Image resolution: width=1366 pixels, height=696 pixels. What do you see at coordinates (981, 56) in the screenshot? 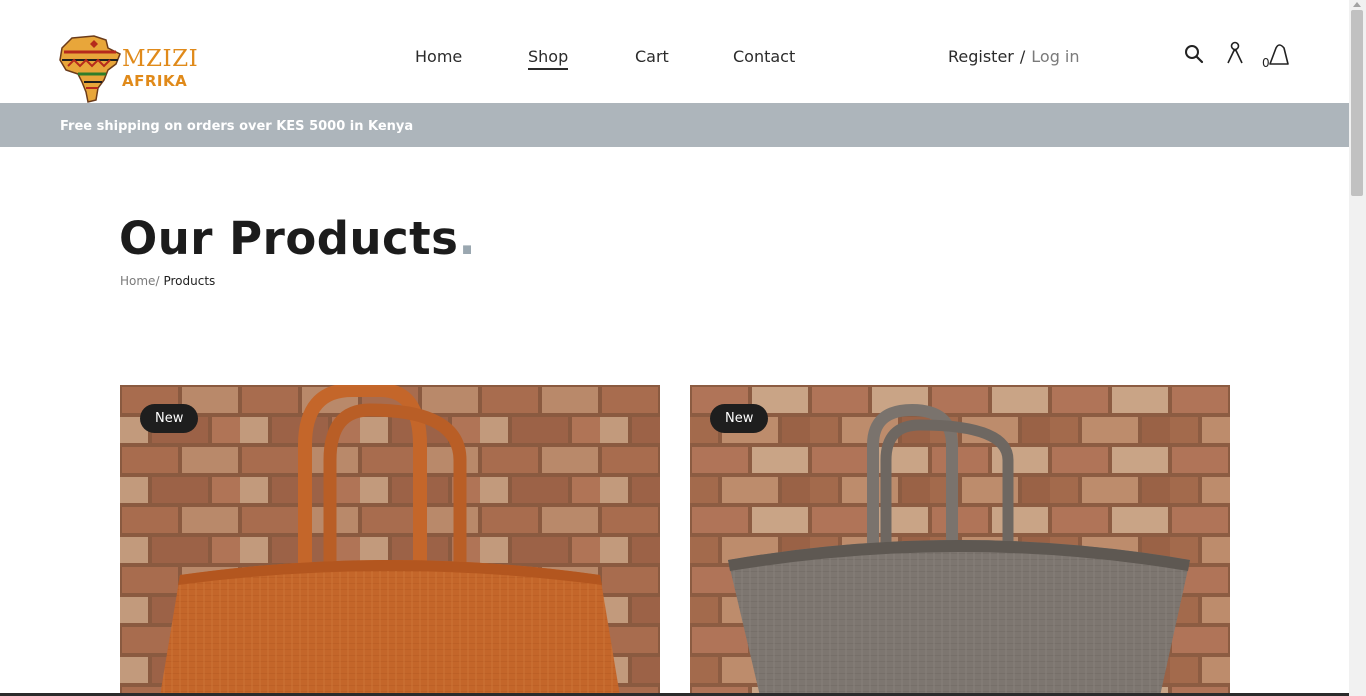
I see `register-link: Register` at bounding box center [981, 56].